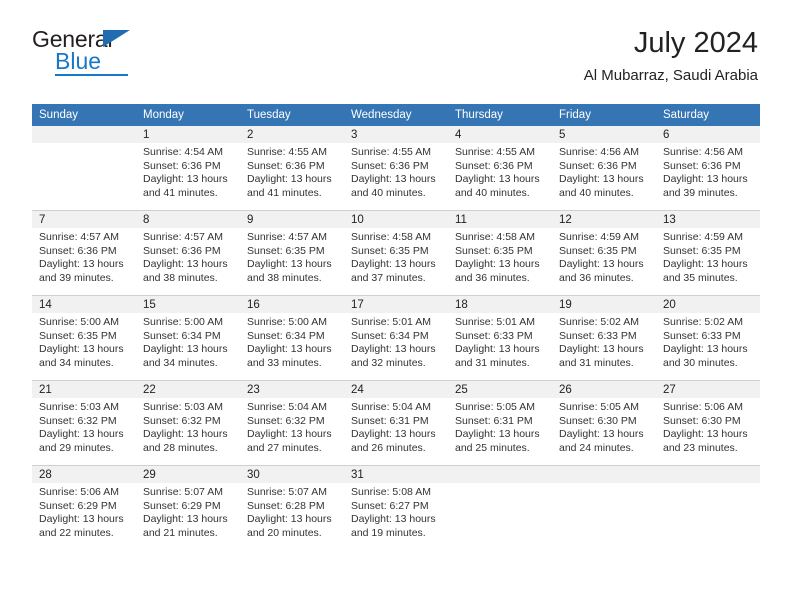  I want to click on sunrise-text: Sunrise: 4:59 AM, so click(703, 237).